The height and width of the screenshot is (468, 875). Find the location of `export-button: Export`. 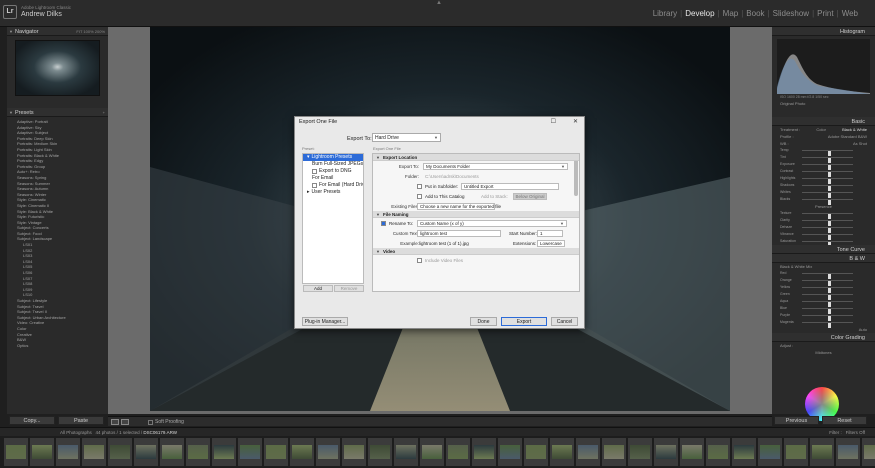

export-button: Export is located at coordinates (524, 321).